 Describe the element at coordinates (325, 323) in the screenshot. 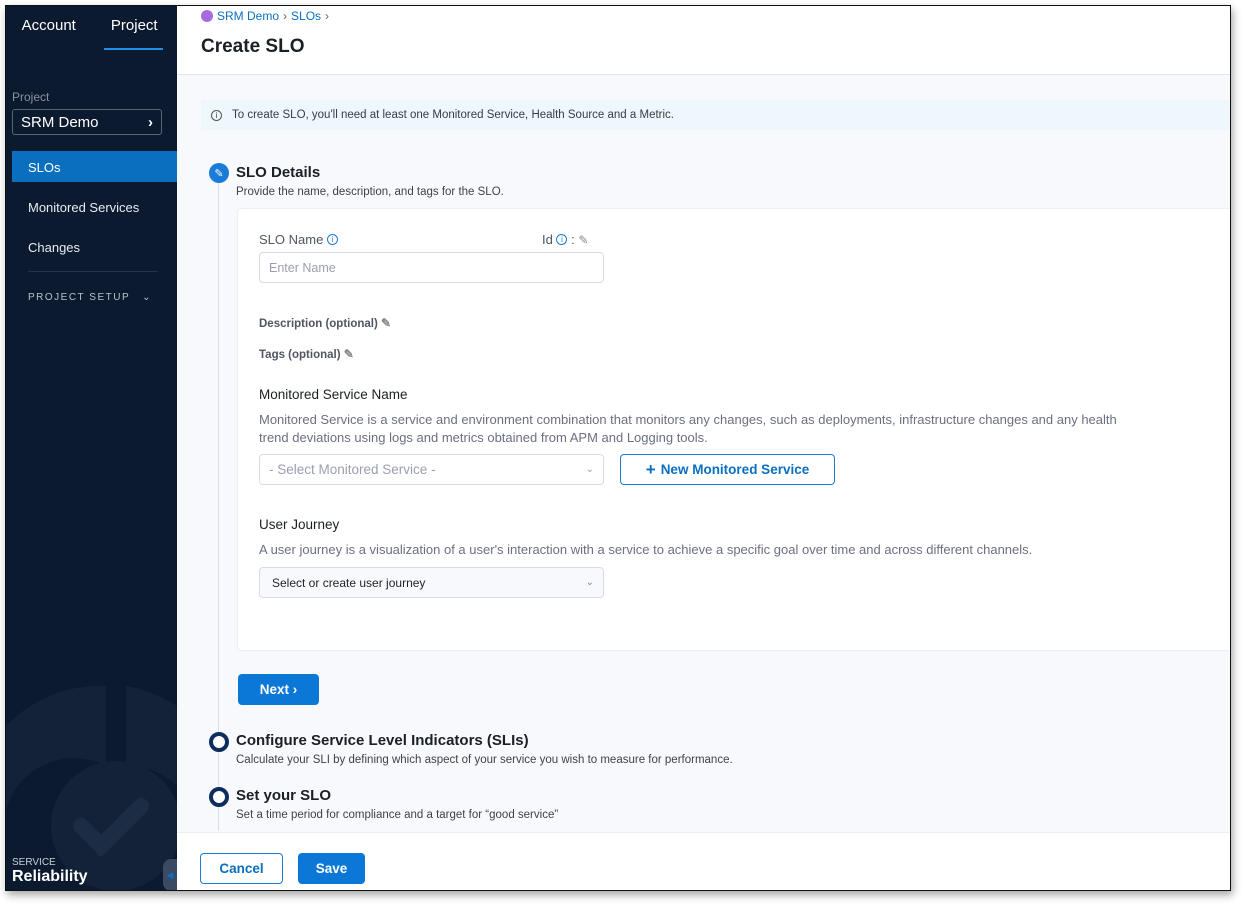

I see `description-label: Description (optional) ✎` at that location.